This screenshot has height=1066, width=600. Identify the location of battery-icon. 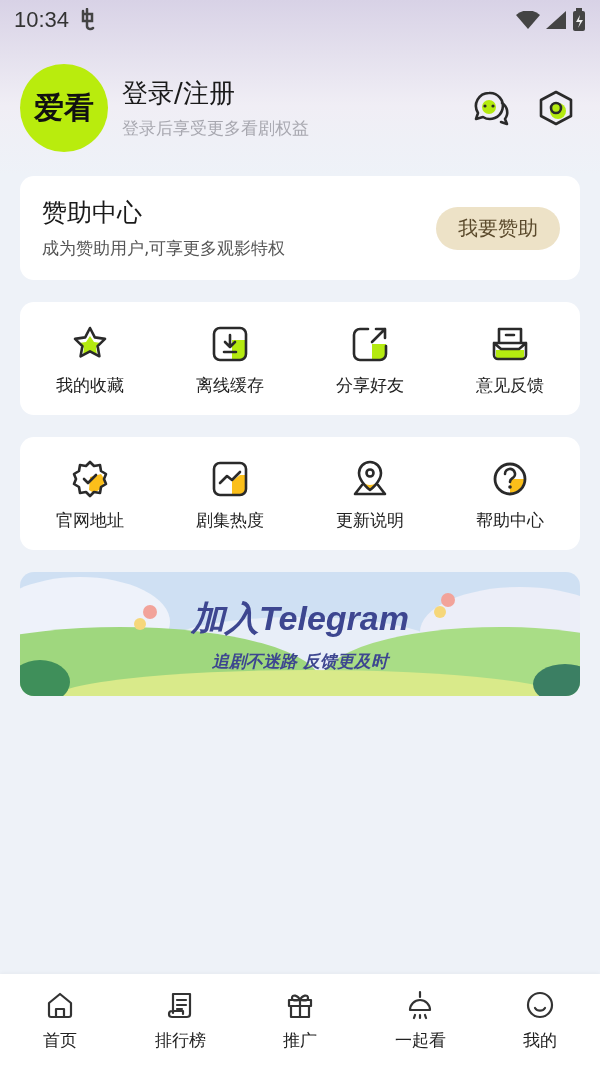
(579, 20).